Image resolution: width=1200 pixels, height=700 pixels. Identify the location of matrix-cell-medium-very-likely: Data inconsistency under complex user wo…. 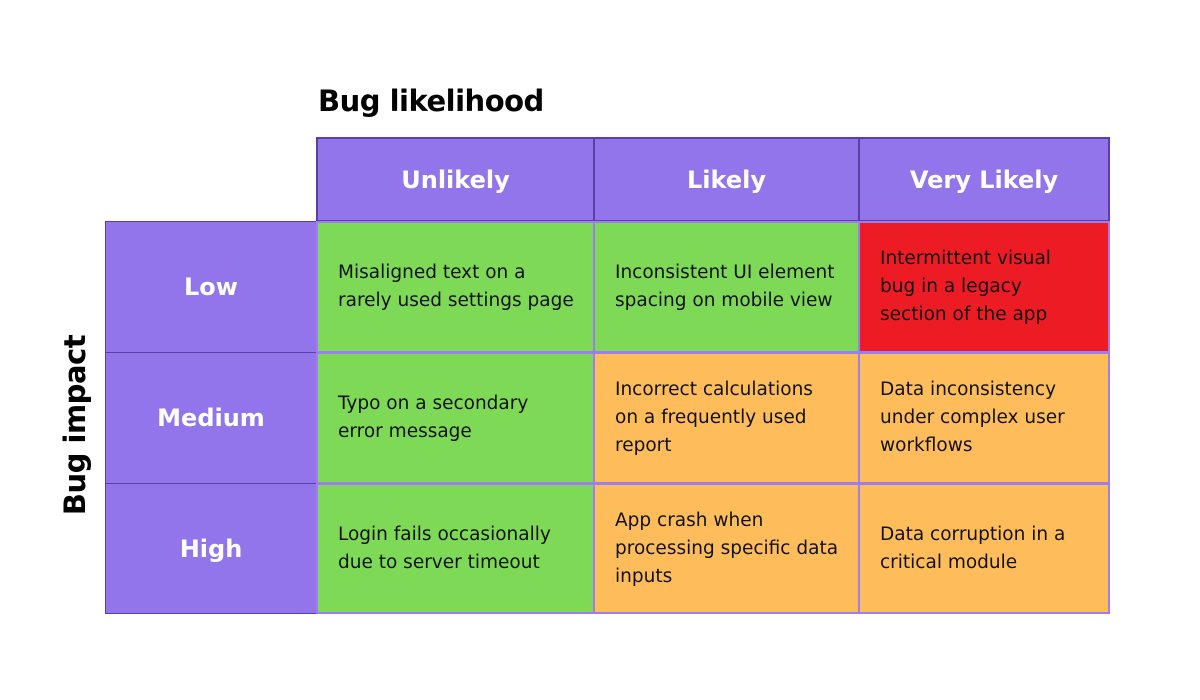
(984, 418).